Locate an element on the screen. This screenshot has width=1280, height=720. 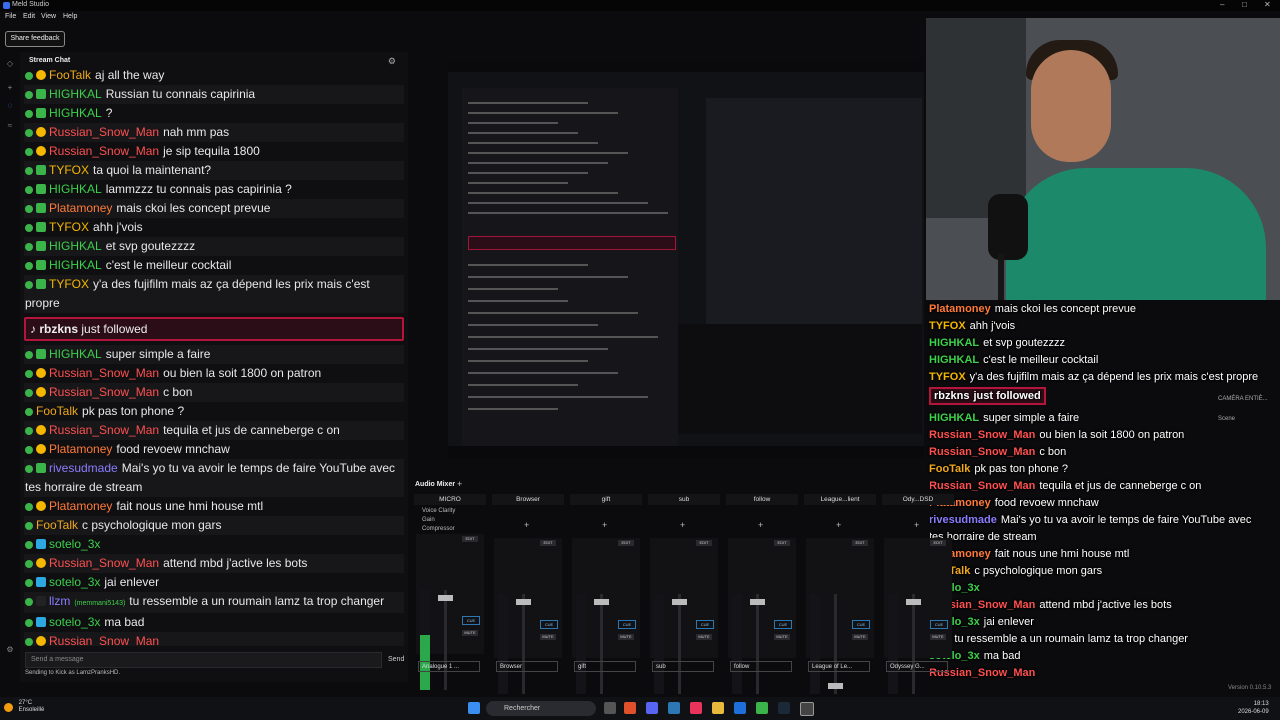
channel-name: sub is located at coordinates (684, 499).